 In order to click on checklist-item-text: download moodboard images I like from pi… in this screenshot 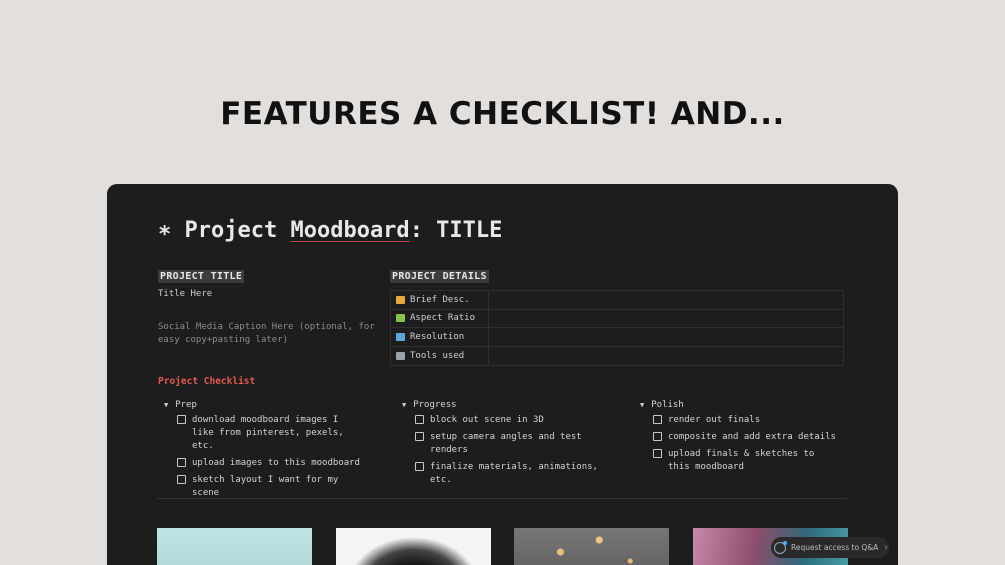, I will do `click(268, 433)`.